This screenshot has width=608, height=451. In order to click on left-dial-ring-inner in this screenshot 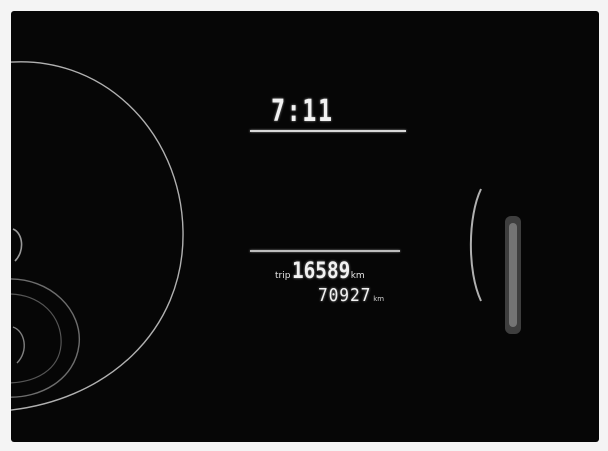, I will do `click(36, 338)`.